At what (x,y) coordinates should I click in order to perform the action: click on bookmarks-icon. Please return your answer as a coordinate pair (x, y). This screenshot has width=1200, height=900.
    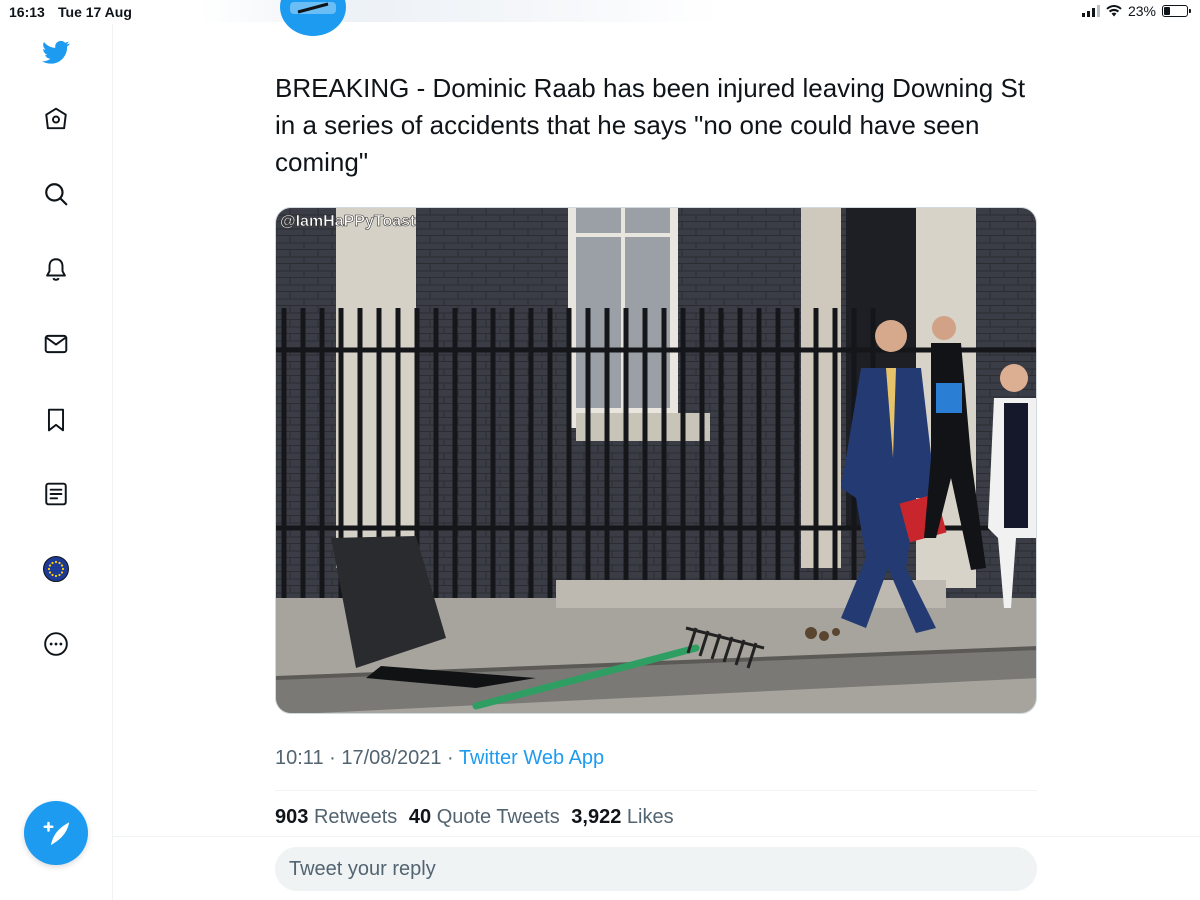
    Looking at the image, I should click on (56, 420).